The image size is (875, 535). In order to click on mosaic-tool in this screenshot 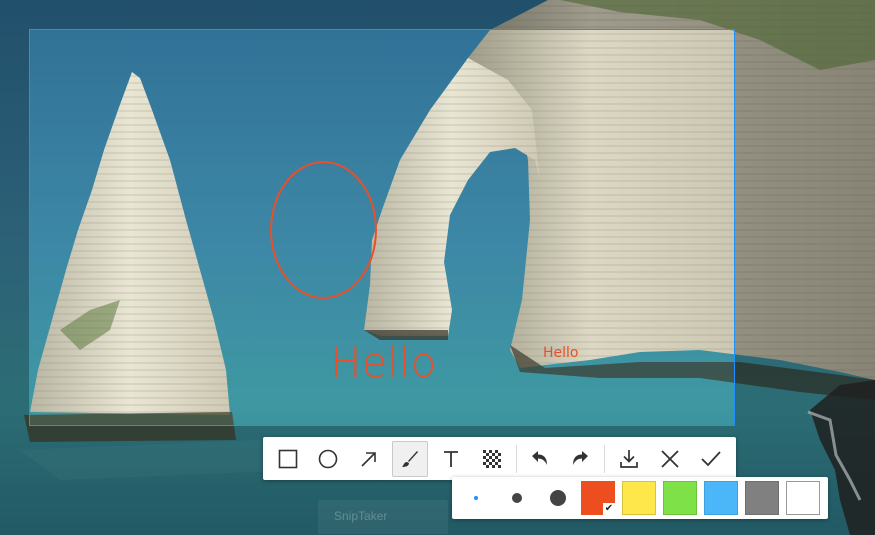, I will do `click(492, 459)`.